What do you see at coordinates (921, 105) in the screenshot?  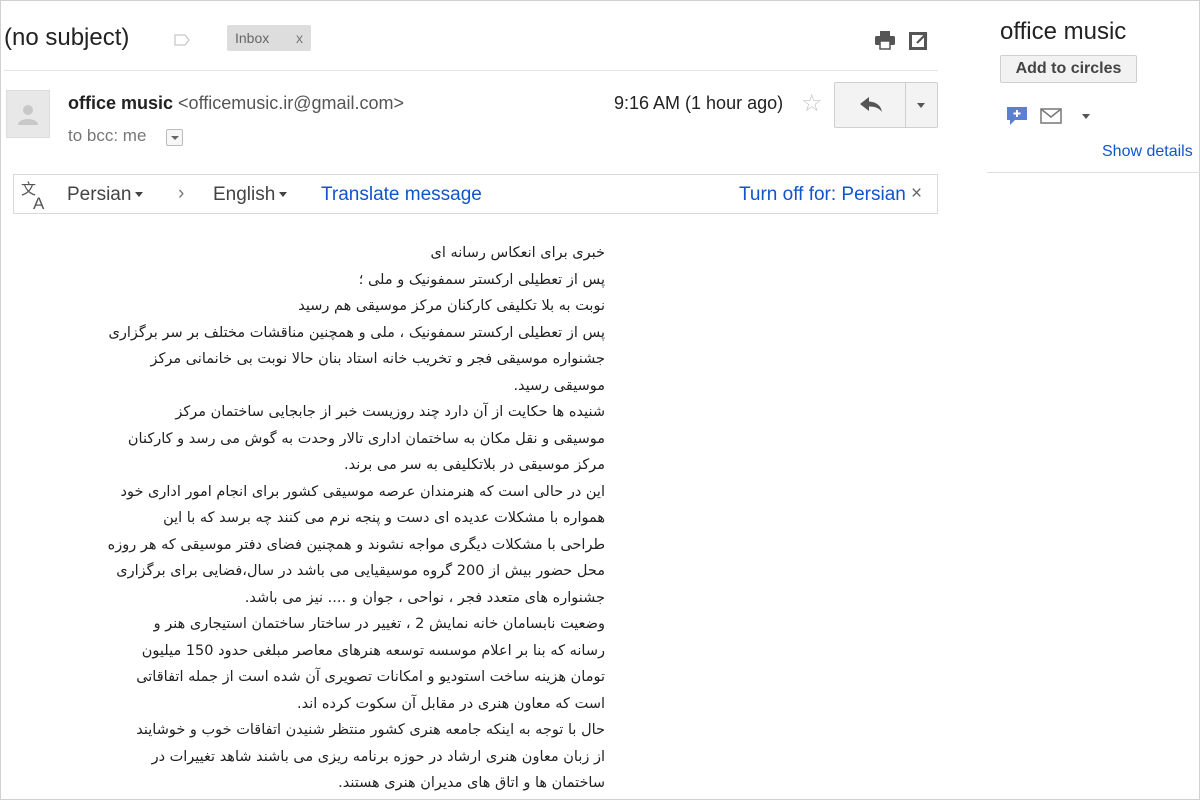 I see `more-actions-button` at bounding box center [921, 105].